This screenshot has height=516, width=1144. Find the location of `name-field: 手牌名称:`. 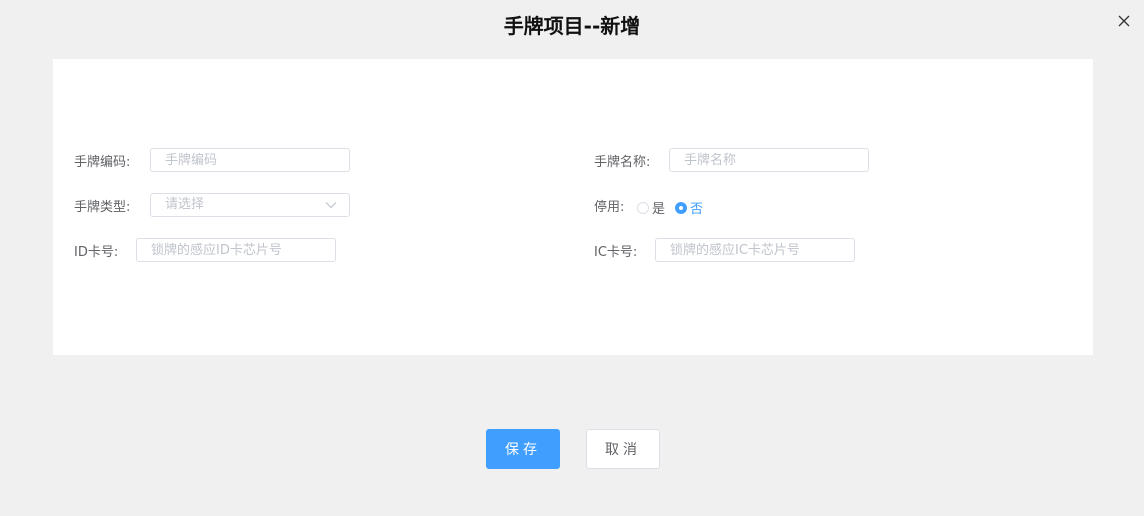

name-field: 手牌名称: is located at coordinates (622, 160).